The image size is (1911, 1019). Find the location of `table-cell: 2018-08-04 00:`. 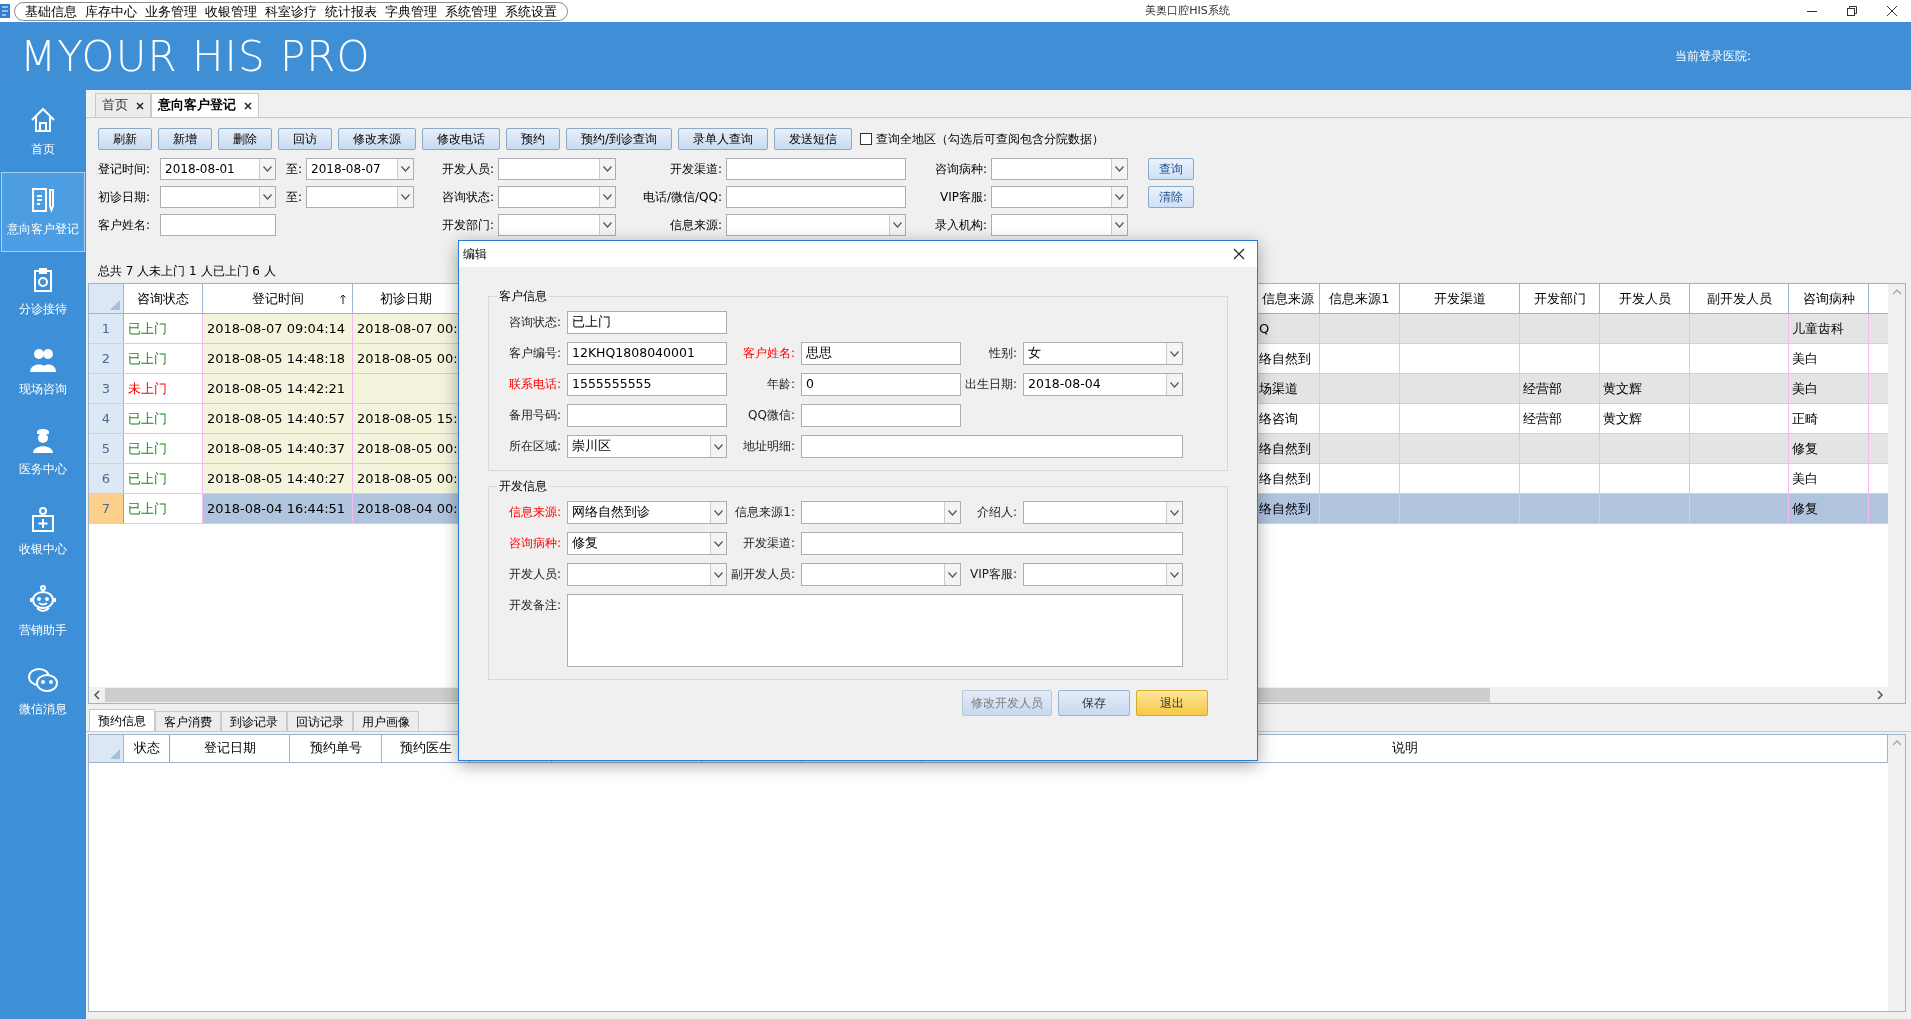

table-cell: 2018-08-04 00: is located at coordinates (406, 508).